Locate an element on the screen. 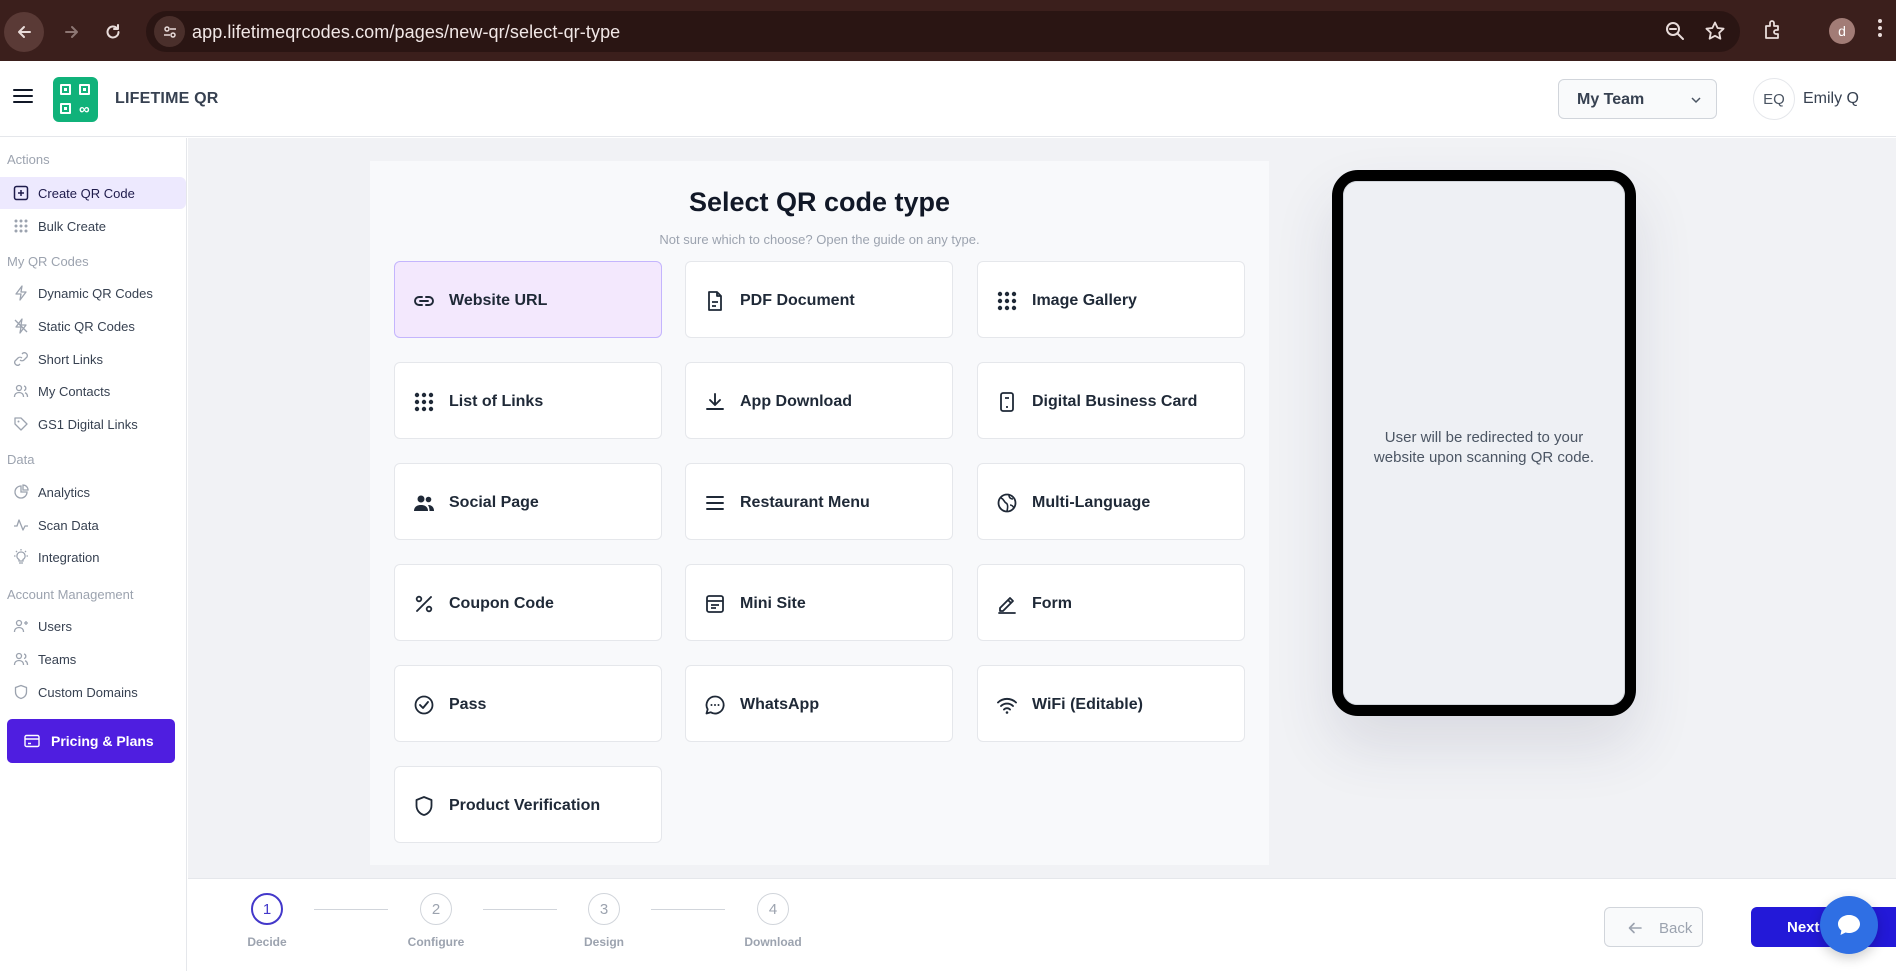 The height and width of the screenshot is (971, 1896). qr-type-website-url: Website URL is located at coordinates (528, 299).